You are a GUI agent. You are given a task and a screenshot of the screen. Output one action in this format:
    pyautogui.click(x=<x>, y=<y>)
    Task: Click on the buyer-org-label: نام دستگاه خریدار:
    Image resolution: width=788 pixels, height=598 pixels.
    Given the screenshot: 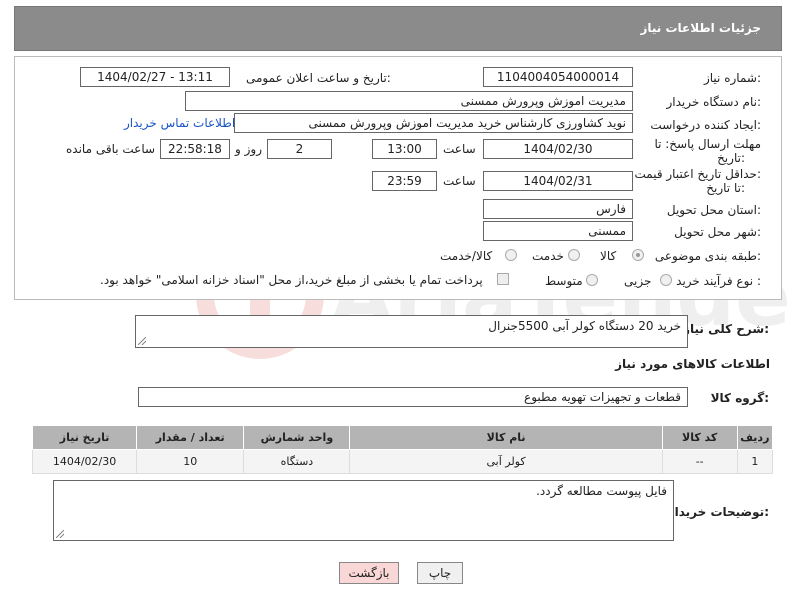 What is the action you would take?
    pyautogui.click(x=714, y=102)
    